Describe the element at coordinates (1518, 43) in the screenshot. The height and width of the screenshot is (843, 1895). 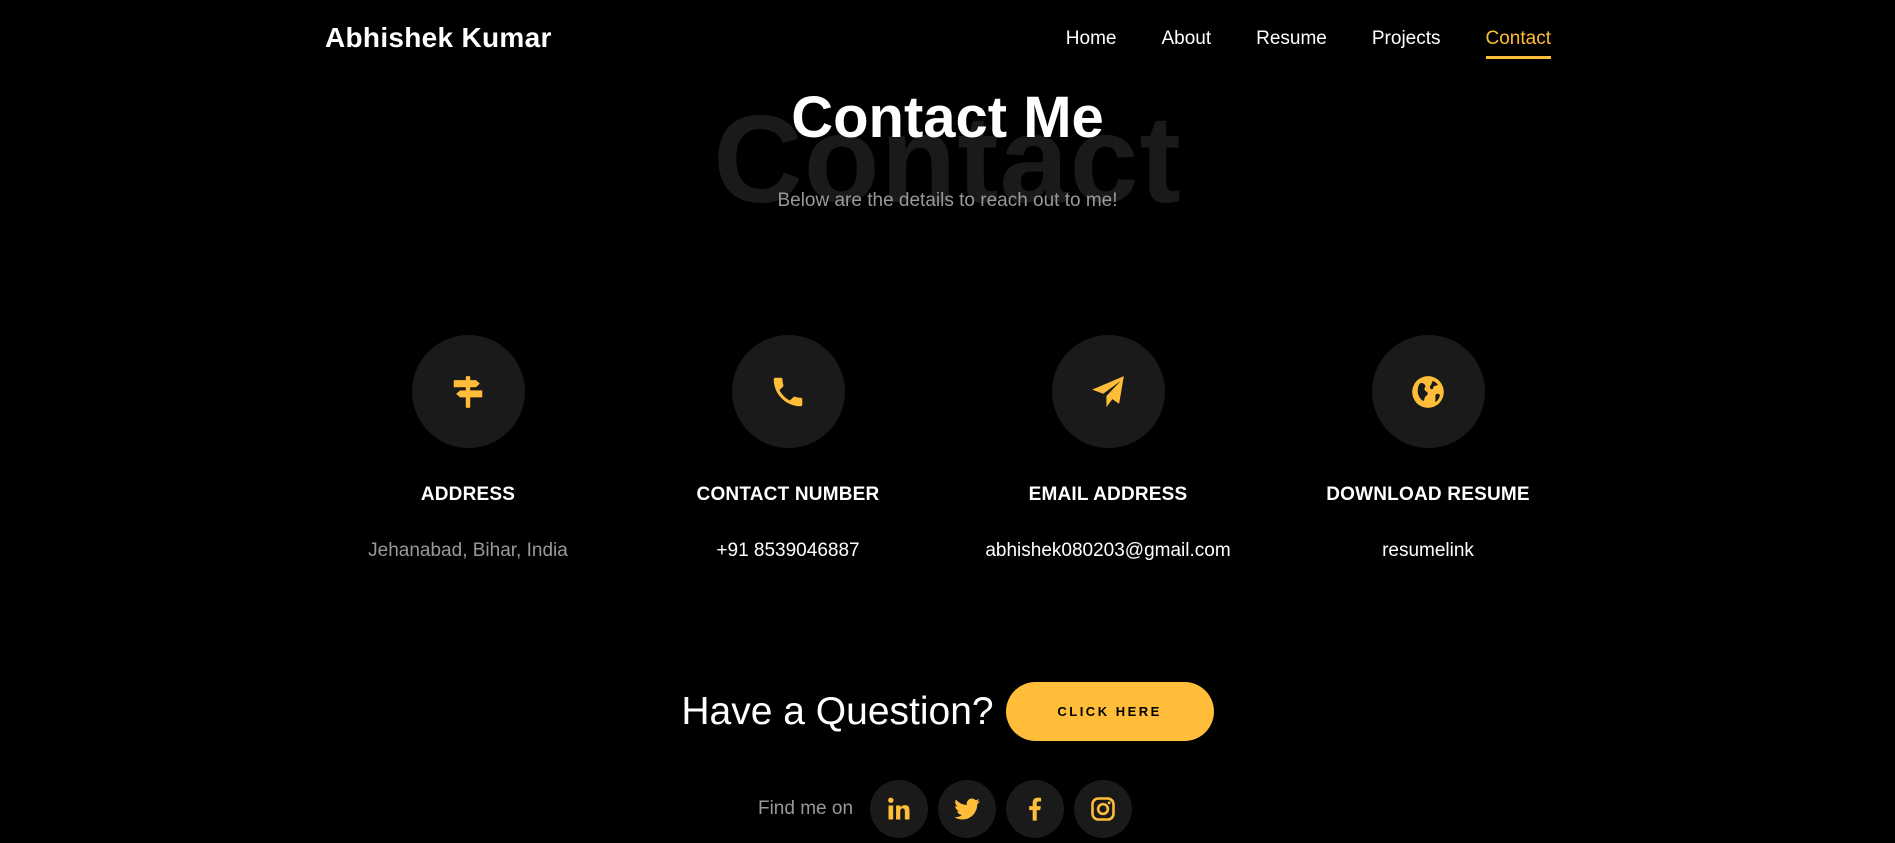
I see `nav-contact: Contact` at that location.